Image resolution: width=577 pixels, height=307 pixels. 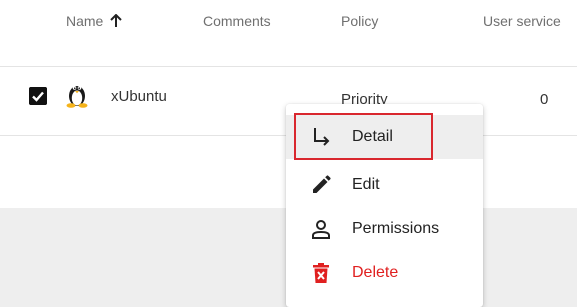 I want to click on menu-item-permissions: Permissions, so click(x=384, y=229).